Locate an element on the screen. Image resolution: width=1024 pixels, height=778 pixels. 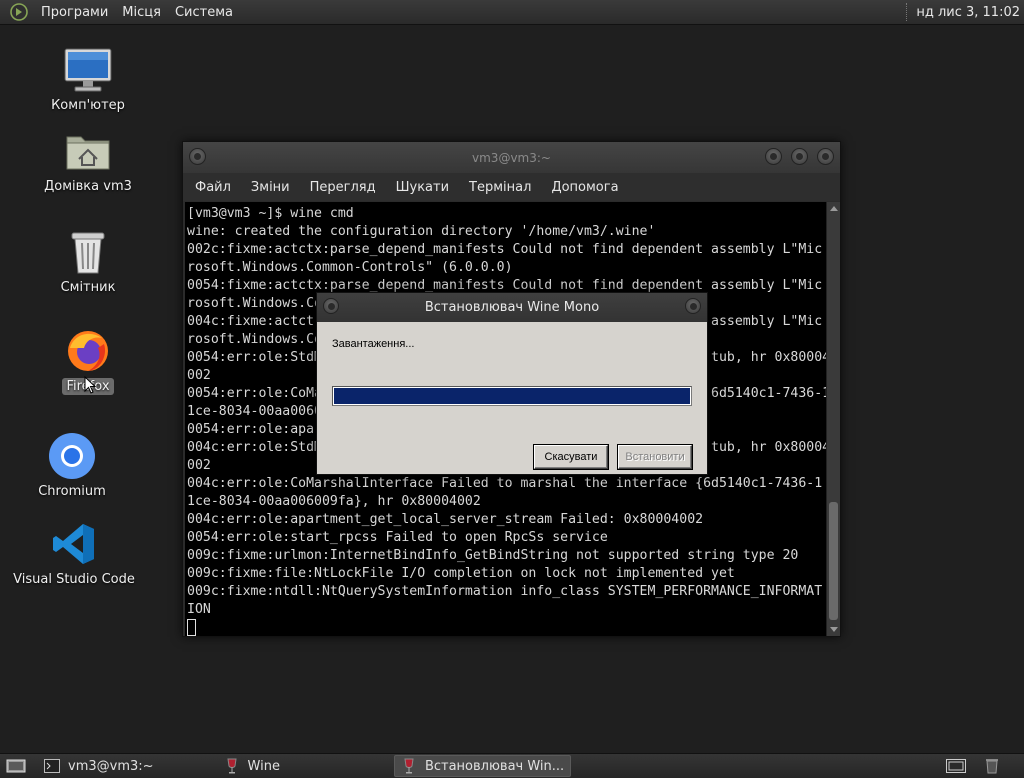
desktop-icon-label: Домівка vm3 is located at coordinates (88, 186).